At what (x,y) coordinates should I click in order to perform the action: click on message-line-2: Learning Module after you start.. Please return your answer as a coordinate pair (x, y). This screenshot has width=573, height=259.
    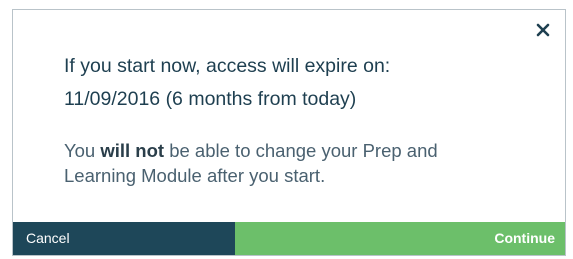
    Looking at the image, I should click on (195, 175).